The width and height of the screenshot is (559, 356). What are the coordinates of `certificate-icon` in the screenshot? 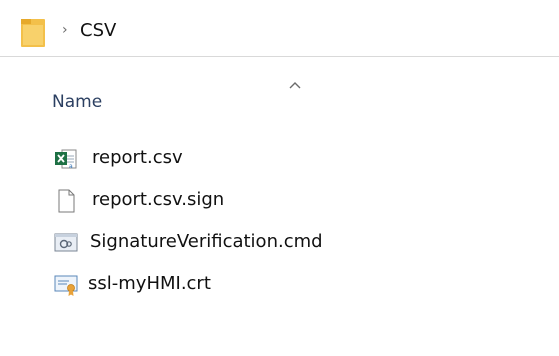 It's located at (66, 285).